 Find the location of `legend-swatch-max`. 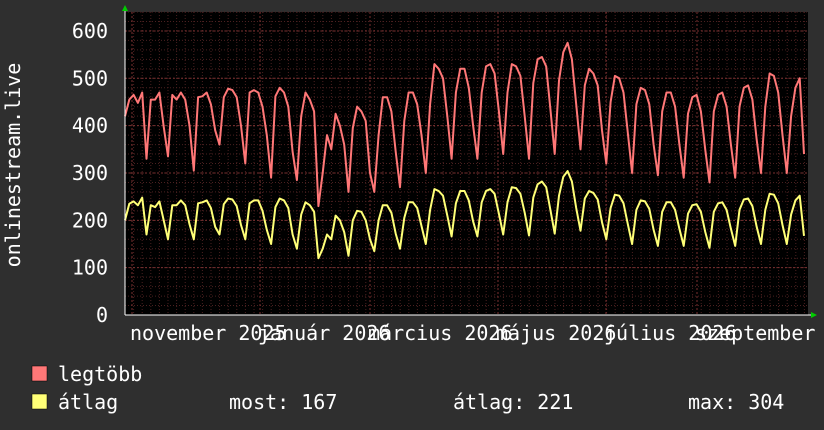

legend-swatch-max is located at coordinates (39, 373).